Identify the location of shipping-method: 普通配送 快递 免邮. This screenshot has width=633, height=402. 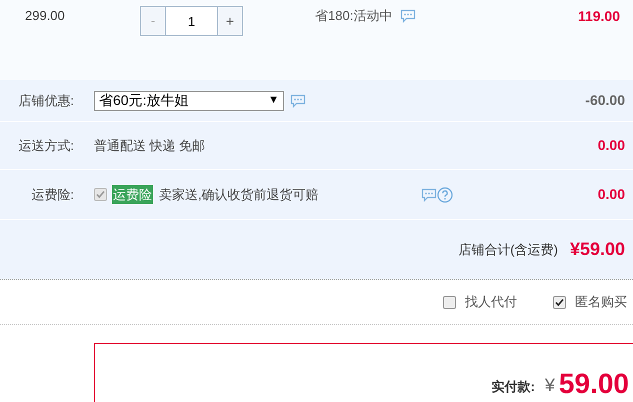
(150, 145).